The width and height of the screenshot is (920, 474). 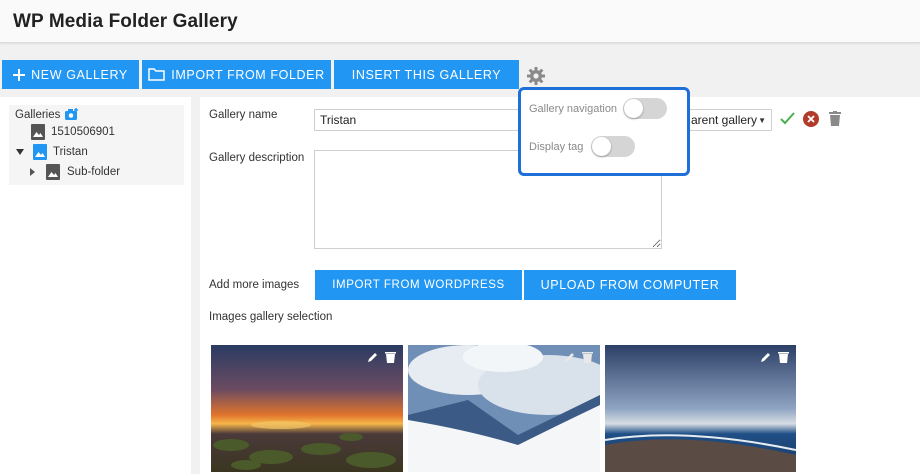 I want to click on caret-right-icon, so click(x=32, y=172).